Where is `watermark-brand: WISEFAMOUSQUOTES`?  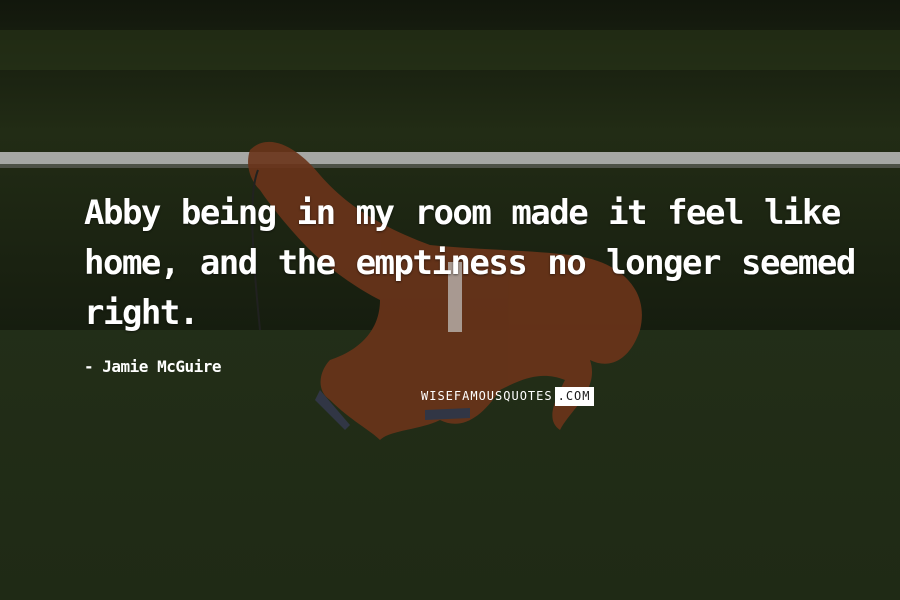 watermark-brand: WISEFAMOUSQUOTES is located at coordinates (487, 396).